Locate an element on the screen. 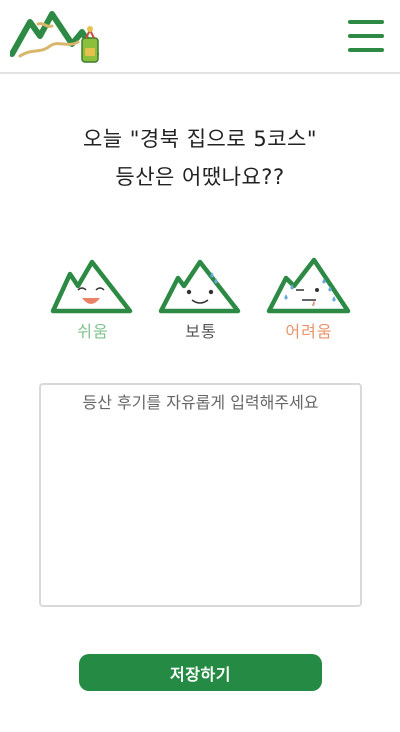 Image resolution: width=400 pixels, height=732 pixels. mountain-trail-logo-icon is located at coordinates (60, 38).